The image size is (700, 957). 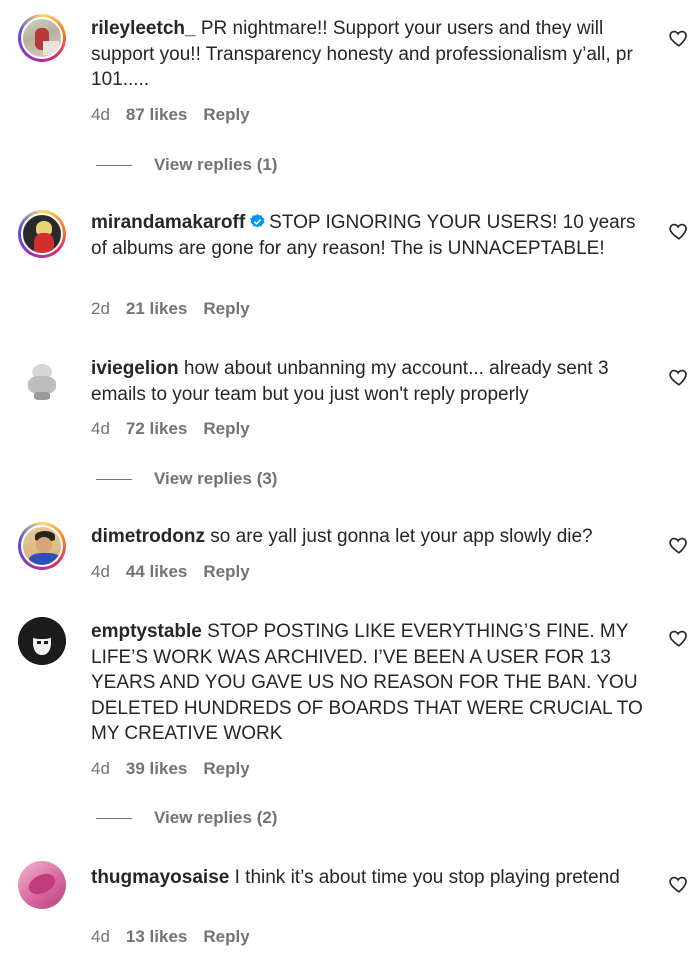 What do you see at coordinates (156, 937) in the screenshot?
I see `likes-count: 13 likes` at bounding box center [156, 937].